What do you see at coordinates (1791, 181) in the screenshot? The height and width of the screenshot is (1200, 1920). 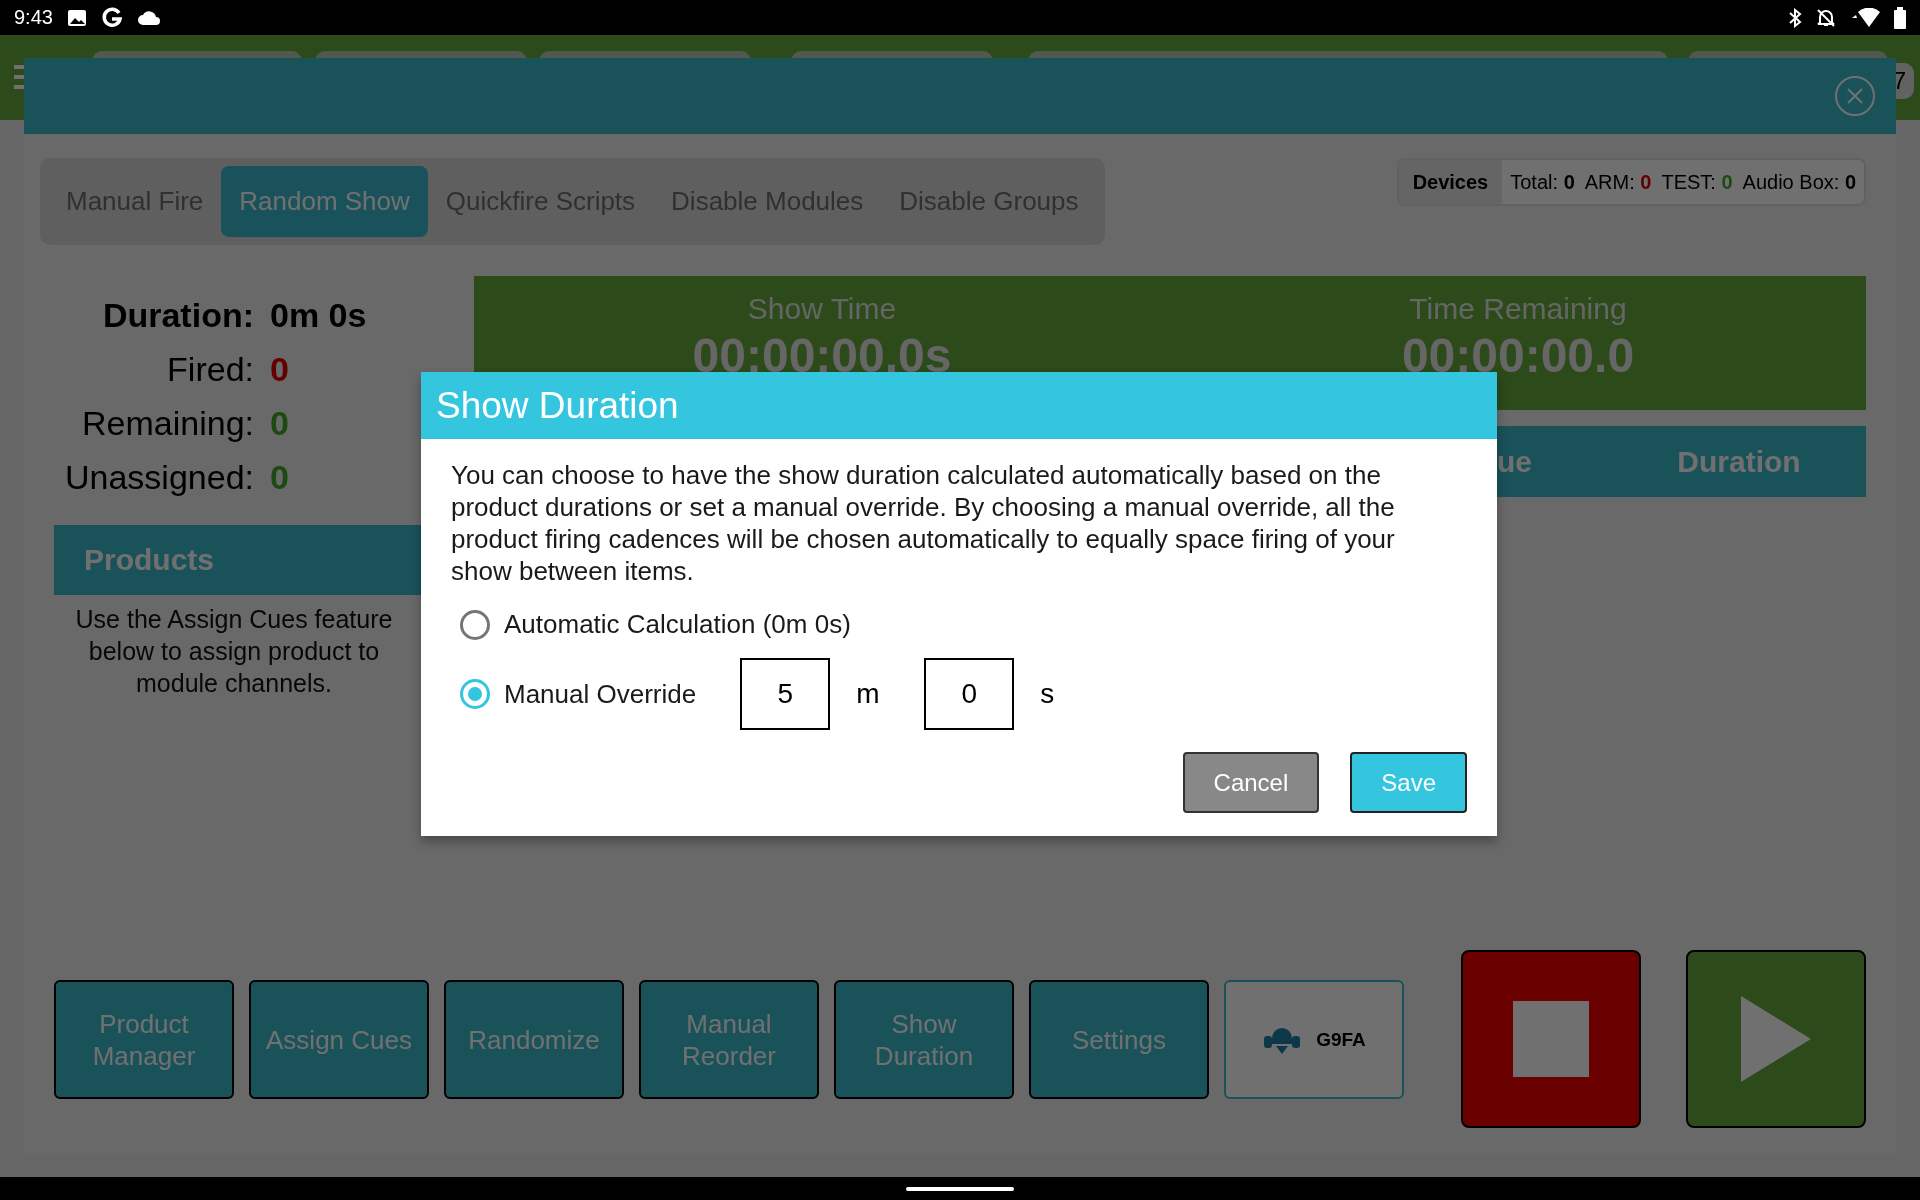 I see `count-label: Audio Box:` at bounding box center [1791, 181].